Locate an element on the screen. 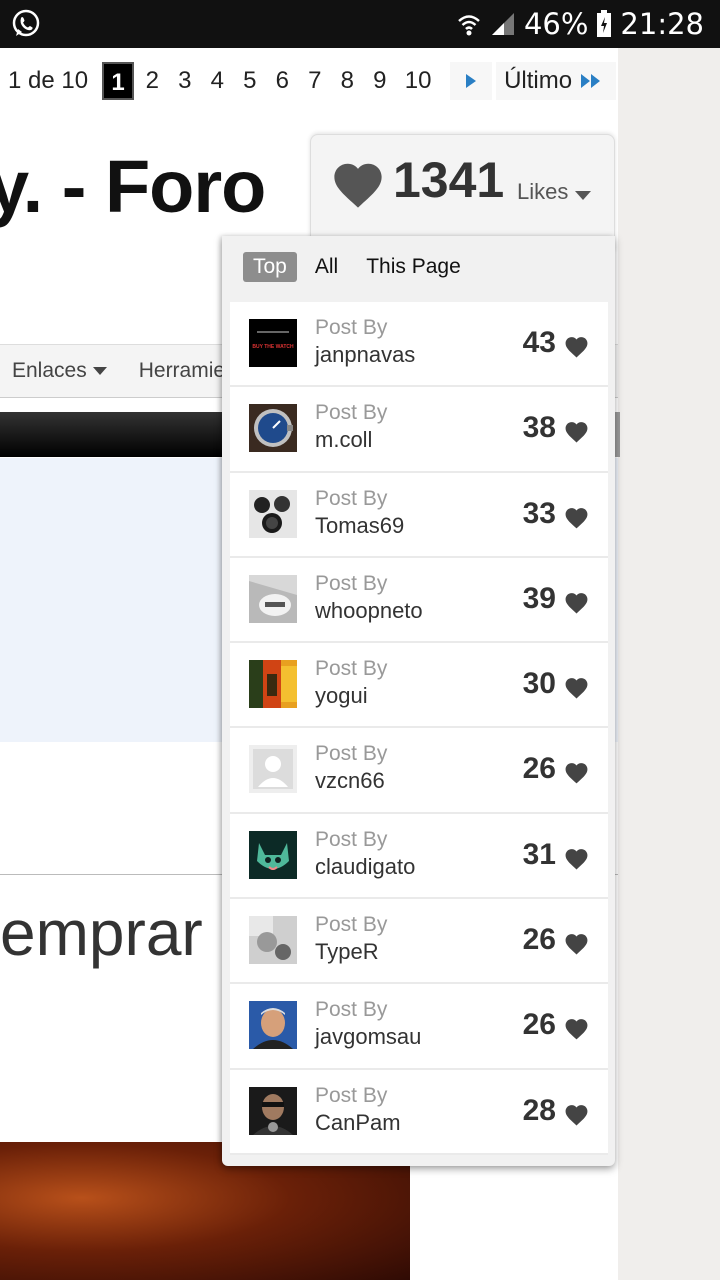 The height and width of the screenshot is (1280, 720). likes-count: 30 is located at coordinates (539, 684).